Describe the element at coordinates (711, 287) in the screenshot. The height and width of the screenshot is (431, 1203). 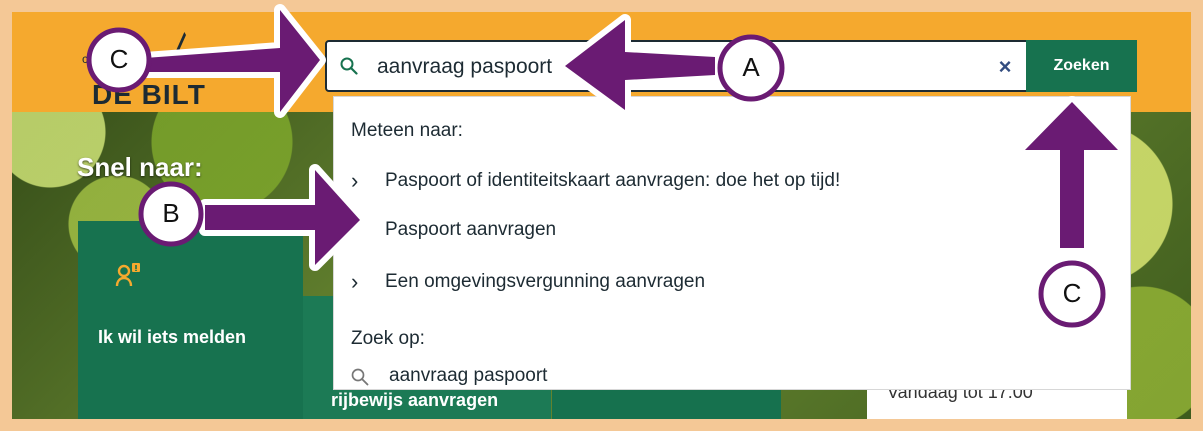
I see `suggestion-link: › Een omgevingsvergunning aanvragen` at that location.